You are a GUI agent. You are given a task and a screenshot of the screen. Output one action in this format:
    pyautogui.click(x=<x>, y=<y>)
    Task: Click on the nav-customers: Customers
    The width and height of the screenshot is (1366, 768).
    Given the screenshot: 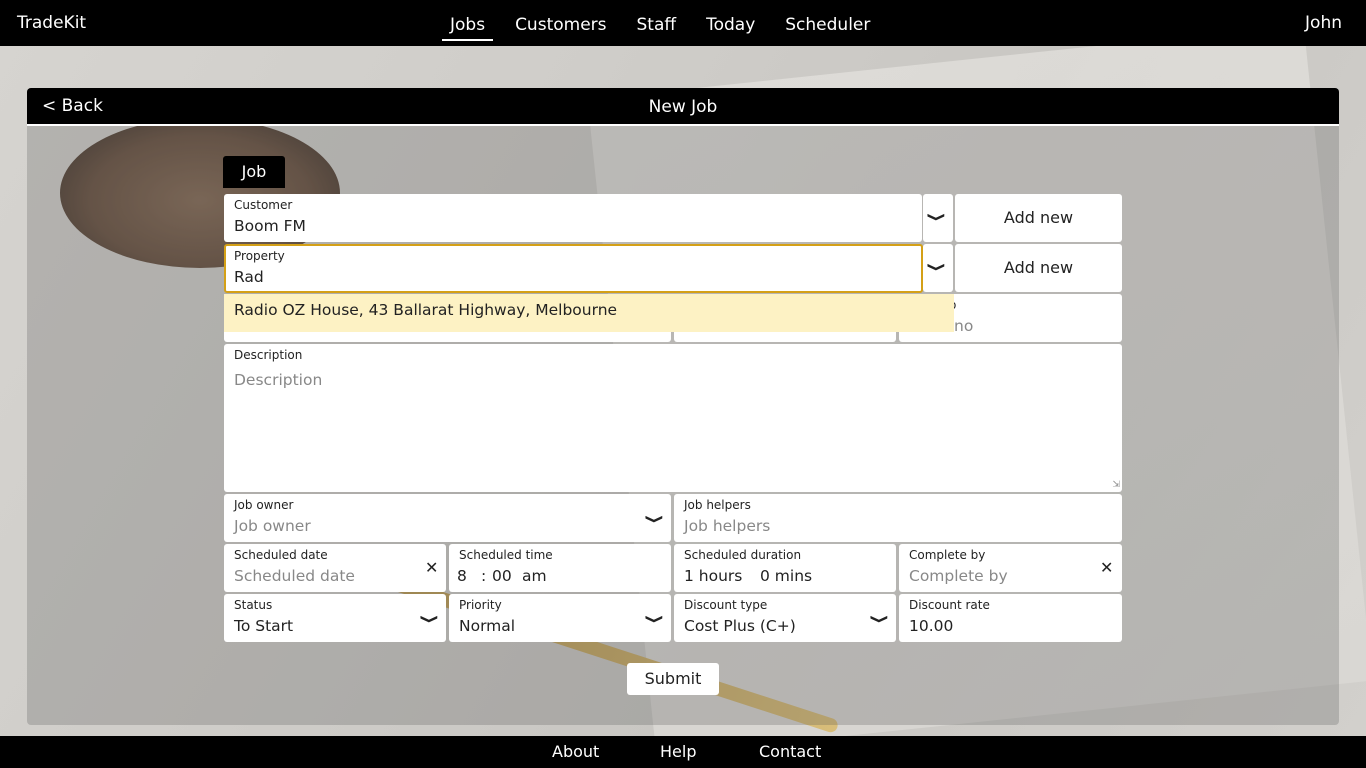 What is the action you would take?
    pyautogui.click(x=560, y=23)
    